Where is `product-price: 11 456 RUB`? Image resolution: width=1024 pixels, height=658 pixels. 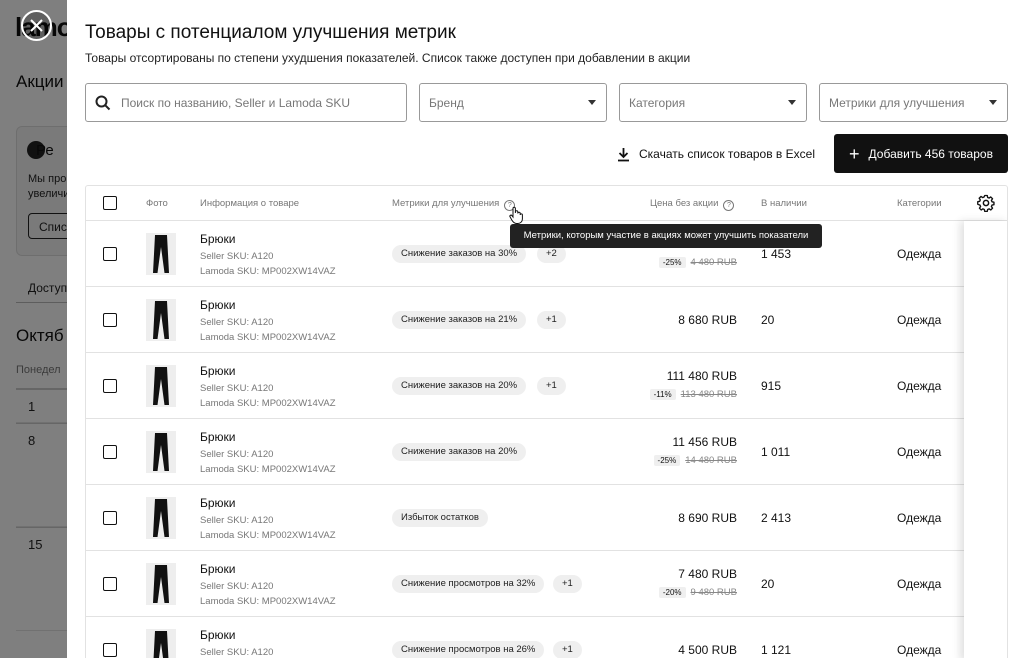 product-price: 11 456 RUB is located at coordinates (704, 442).